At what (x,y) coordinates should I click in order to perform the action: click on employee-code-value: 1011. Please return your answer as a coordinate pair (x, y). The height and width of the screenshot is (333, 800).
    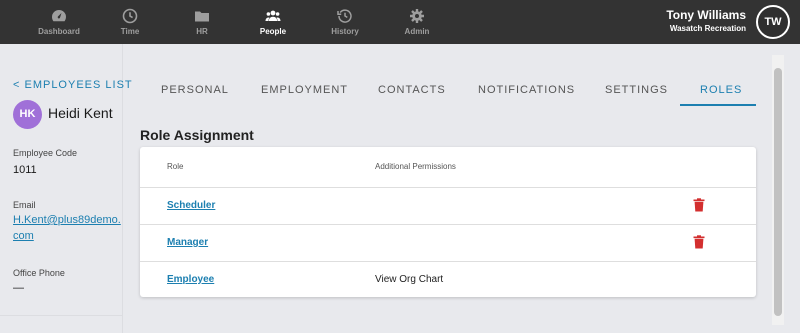
    Looking at the image, I should click on (25, 170).